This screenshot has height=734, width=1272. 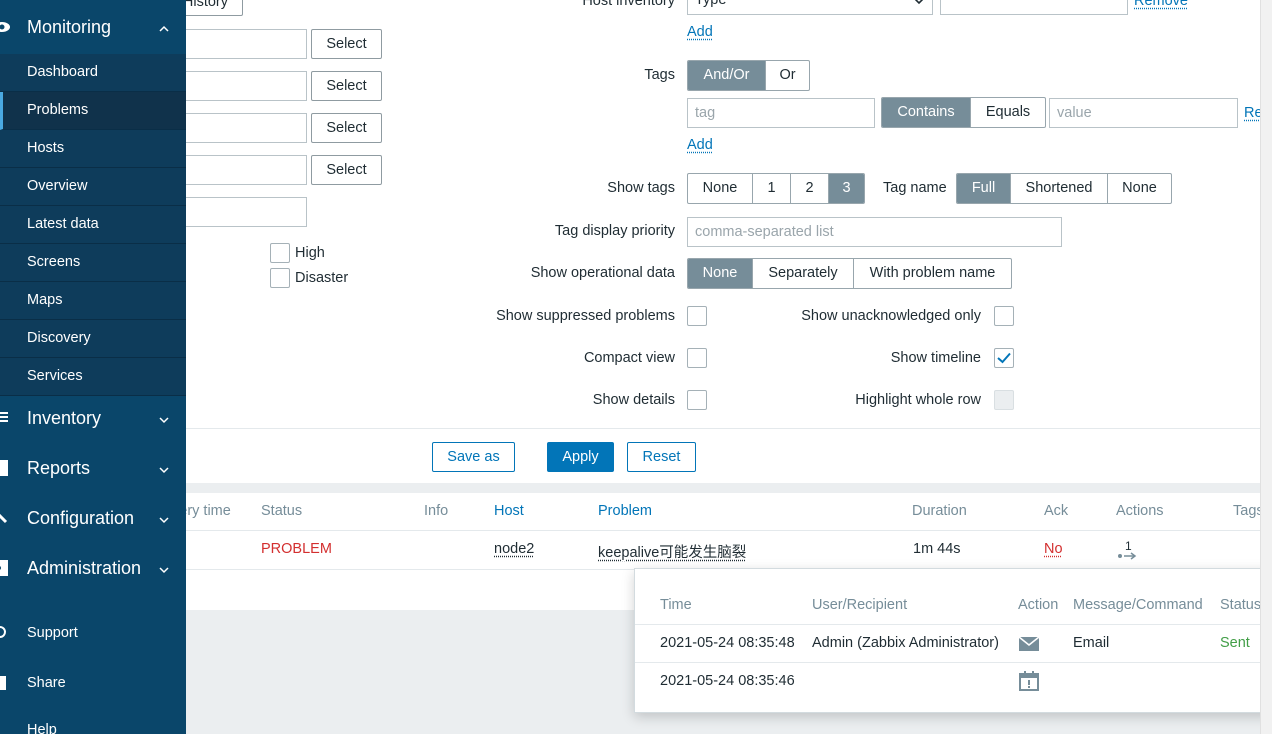 I want to click on popup-col-status: Status, so click(x=1241, y=605).